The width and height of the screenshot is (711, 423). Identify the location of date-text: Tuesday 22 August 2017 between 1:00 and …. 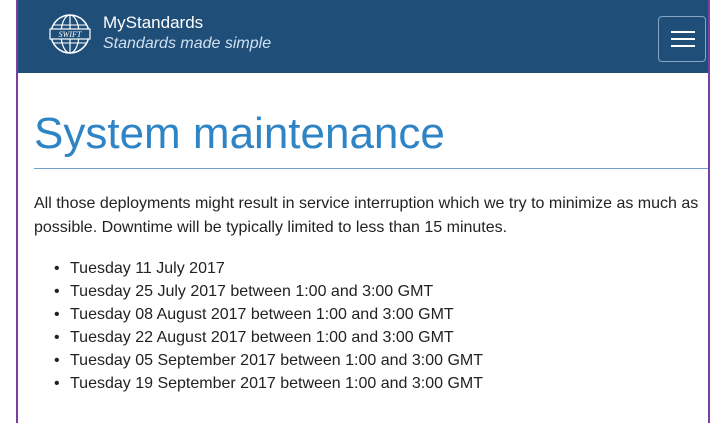
(262, 337).